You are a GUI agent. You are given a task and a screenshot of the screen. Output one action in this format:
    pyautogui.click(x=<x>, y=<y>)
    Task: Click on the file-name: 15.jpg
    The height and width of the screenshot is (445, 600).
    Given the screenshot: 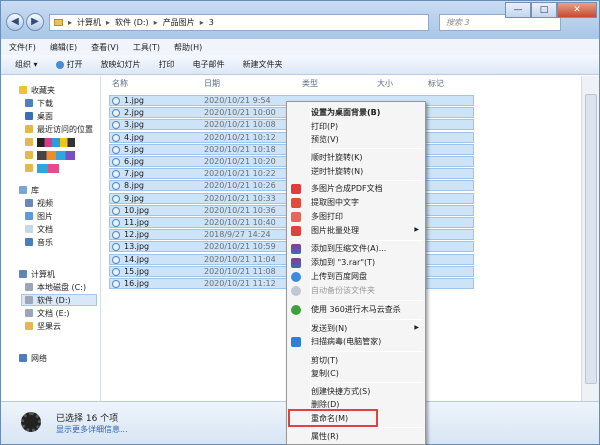 What is the action you would take?
    pyautogui.click(x=137, y=271)
    